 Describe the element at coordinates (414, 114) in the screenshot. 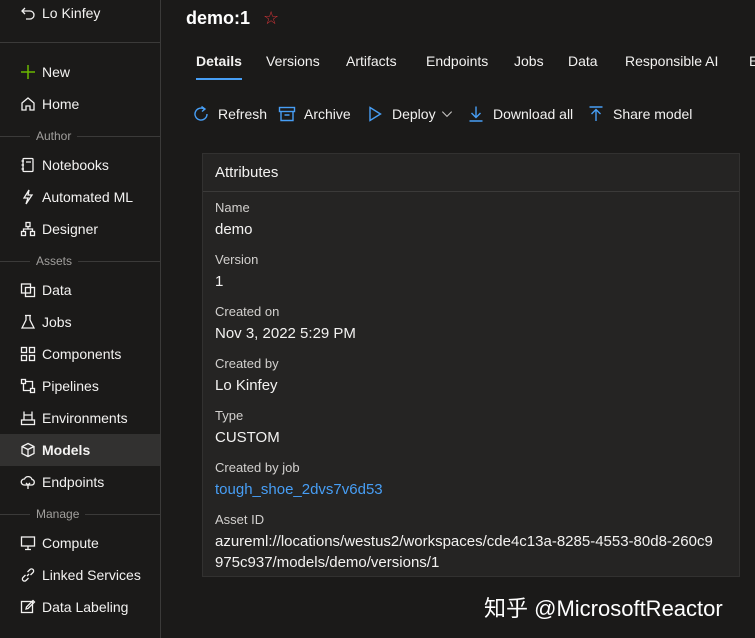

I see `deploy-label: Deploy` at that location.